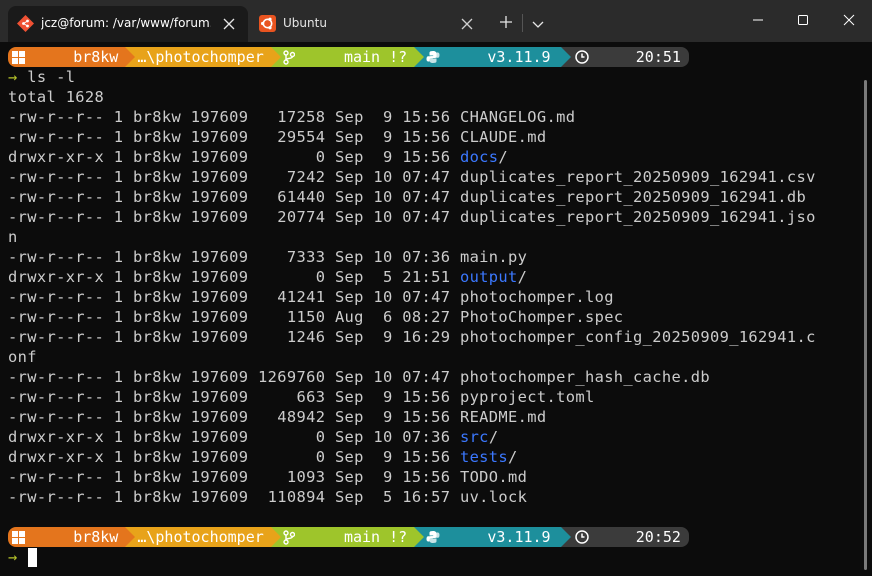 The width and height of the screenshot is (872, 576). I want to click on file-name: PhotoChomper.spec, so click(541, 317).